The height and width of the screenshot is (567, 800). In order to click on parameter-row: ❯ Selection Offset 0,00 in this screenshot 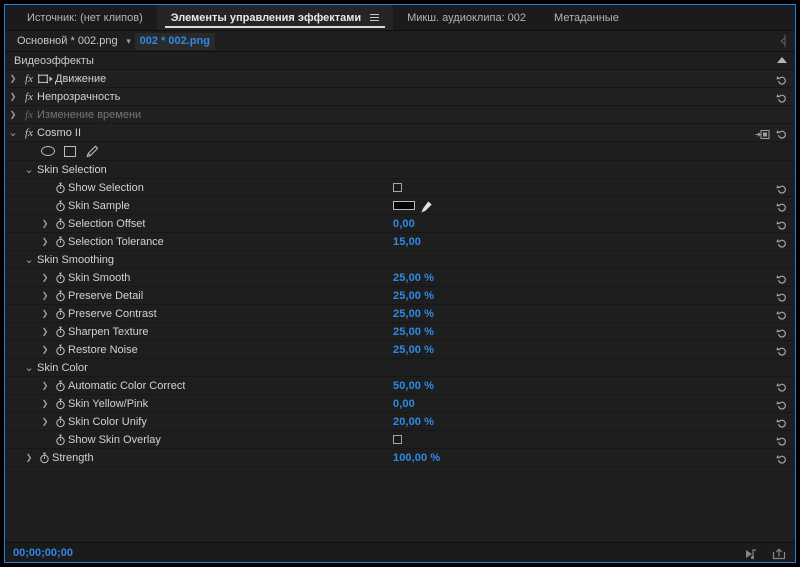, I will do `click(400, 224)`.